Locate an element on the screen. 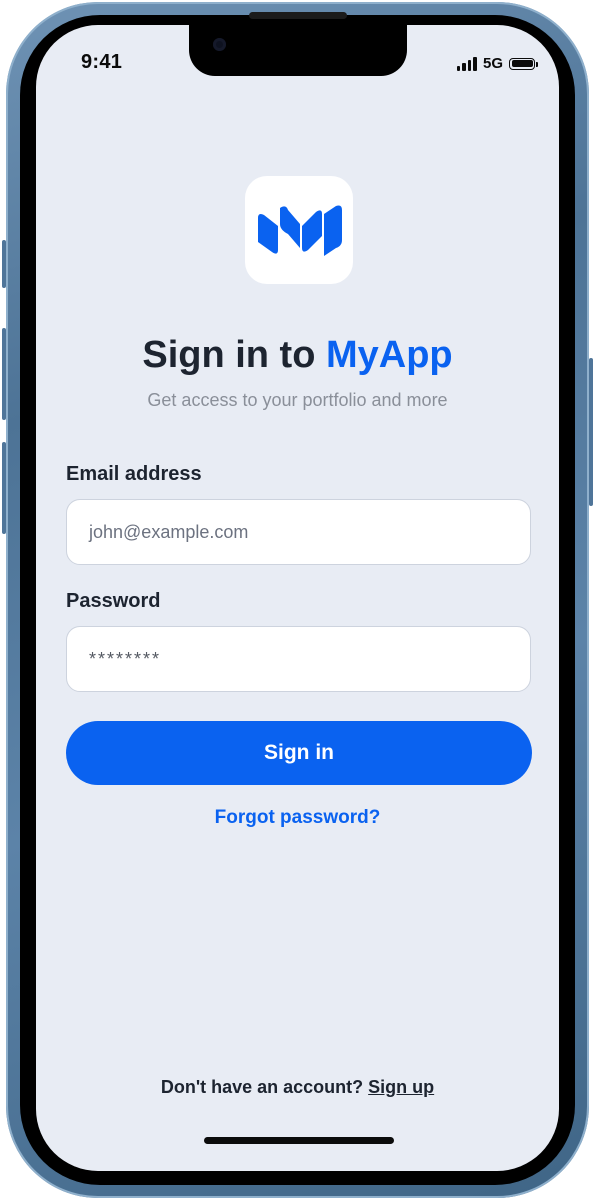  status-indicators: 5G is located at coordinates (497, 63).